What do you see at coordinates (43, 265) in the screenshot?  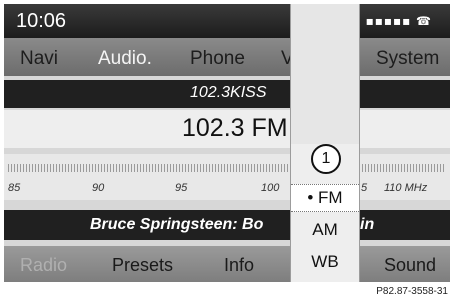 I see `menu-radio: Radio` at bounding box center [43, 265].